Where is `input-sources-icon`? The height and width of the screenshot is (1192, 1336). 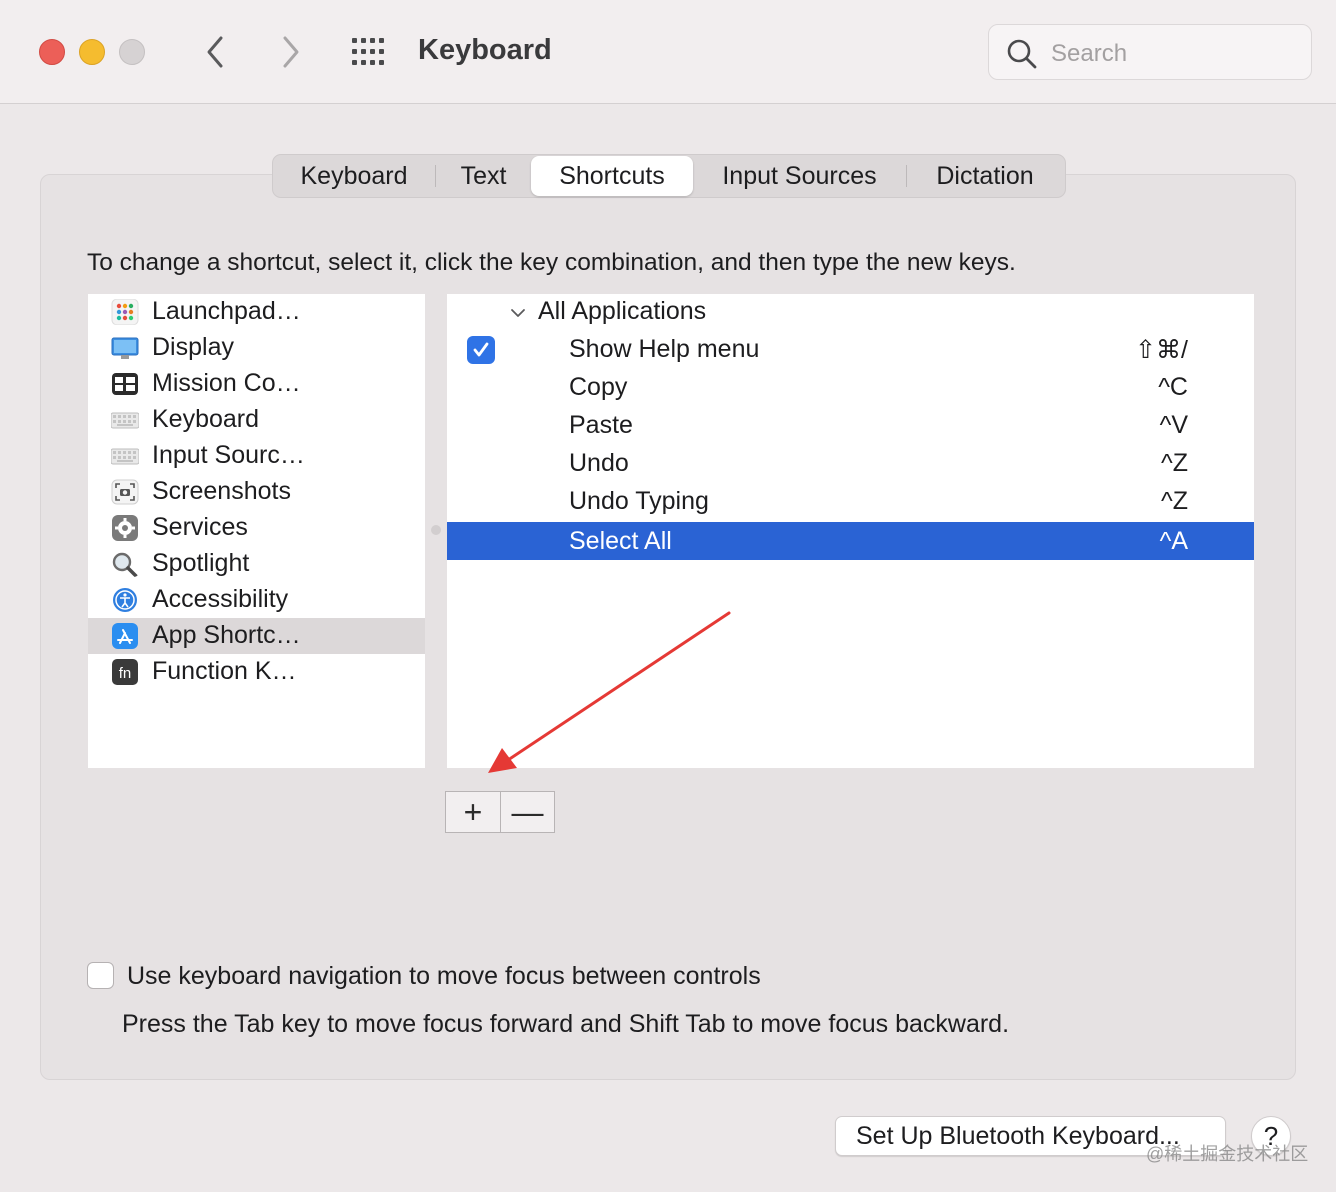 input-sources-icon is located at coordinates (125, 456).